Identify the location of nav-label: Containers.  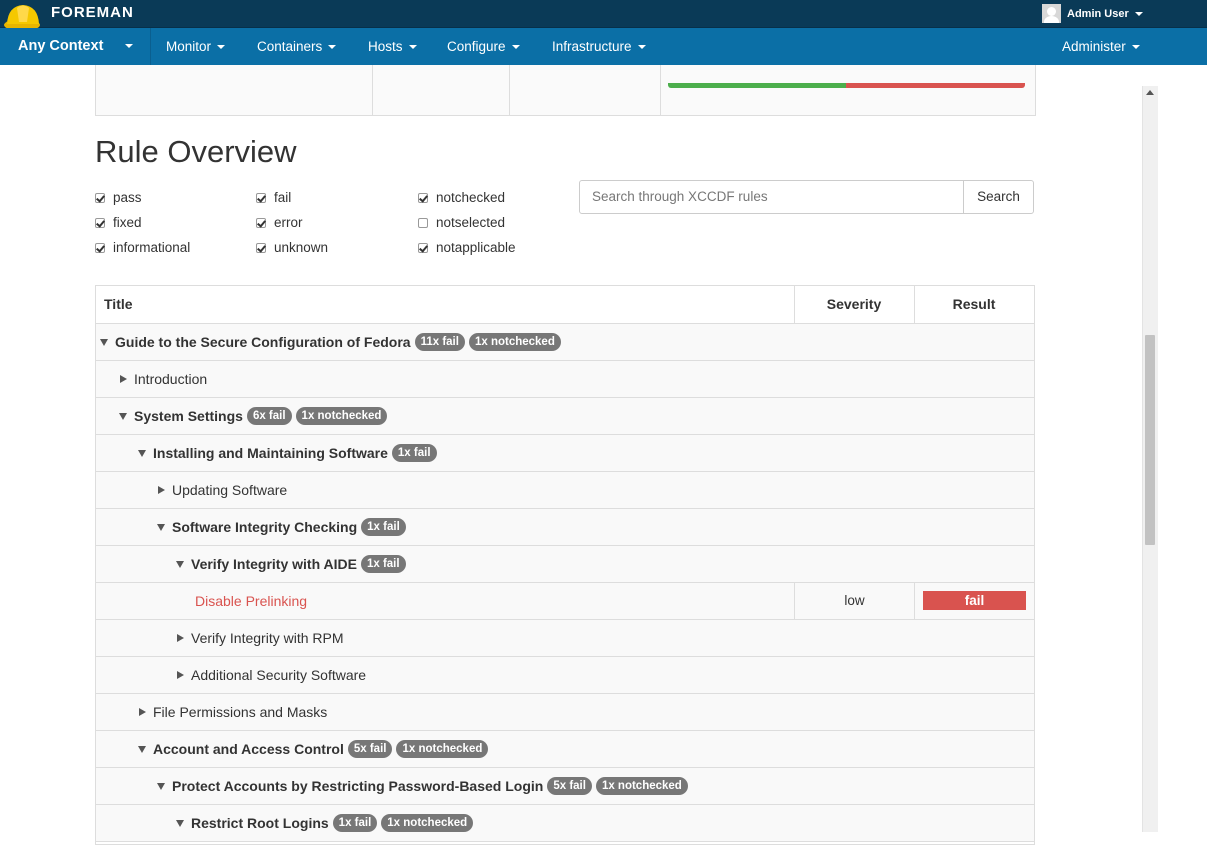
(290, 46).